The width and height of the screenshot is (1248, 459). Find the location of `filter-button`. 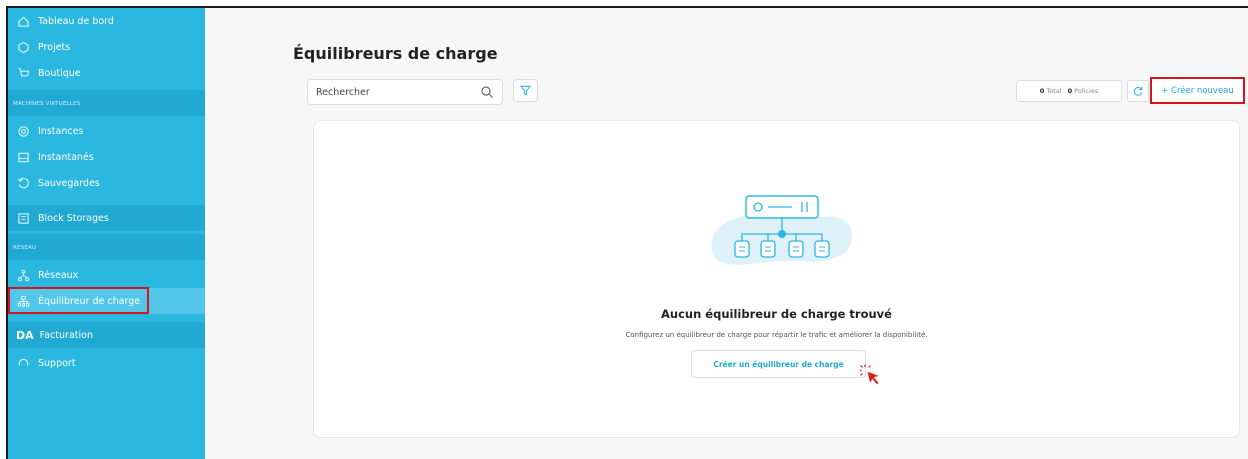

filter-button is located at coordinates (525, 90).